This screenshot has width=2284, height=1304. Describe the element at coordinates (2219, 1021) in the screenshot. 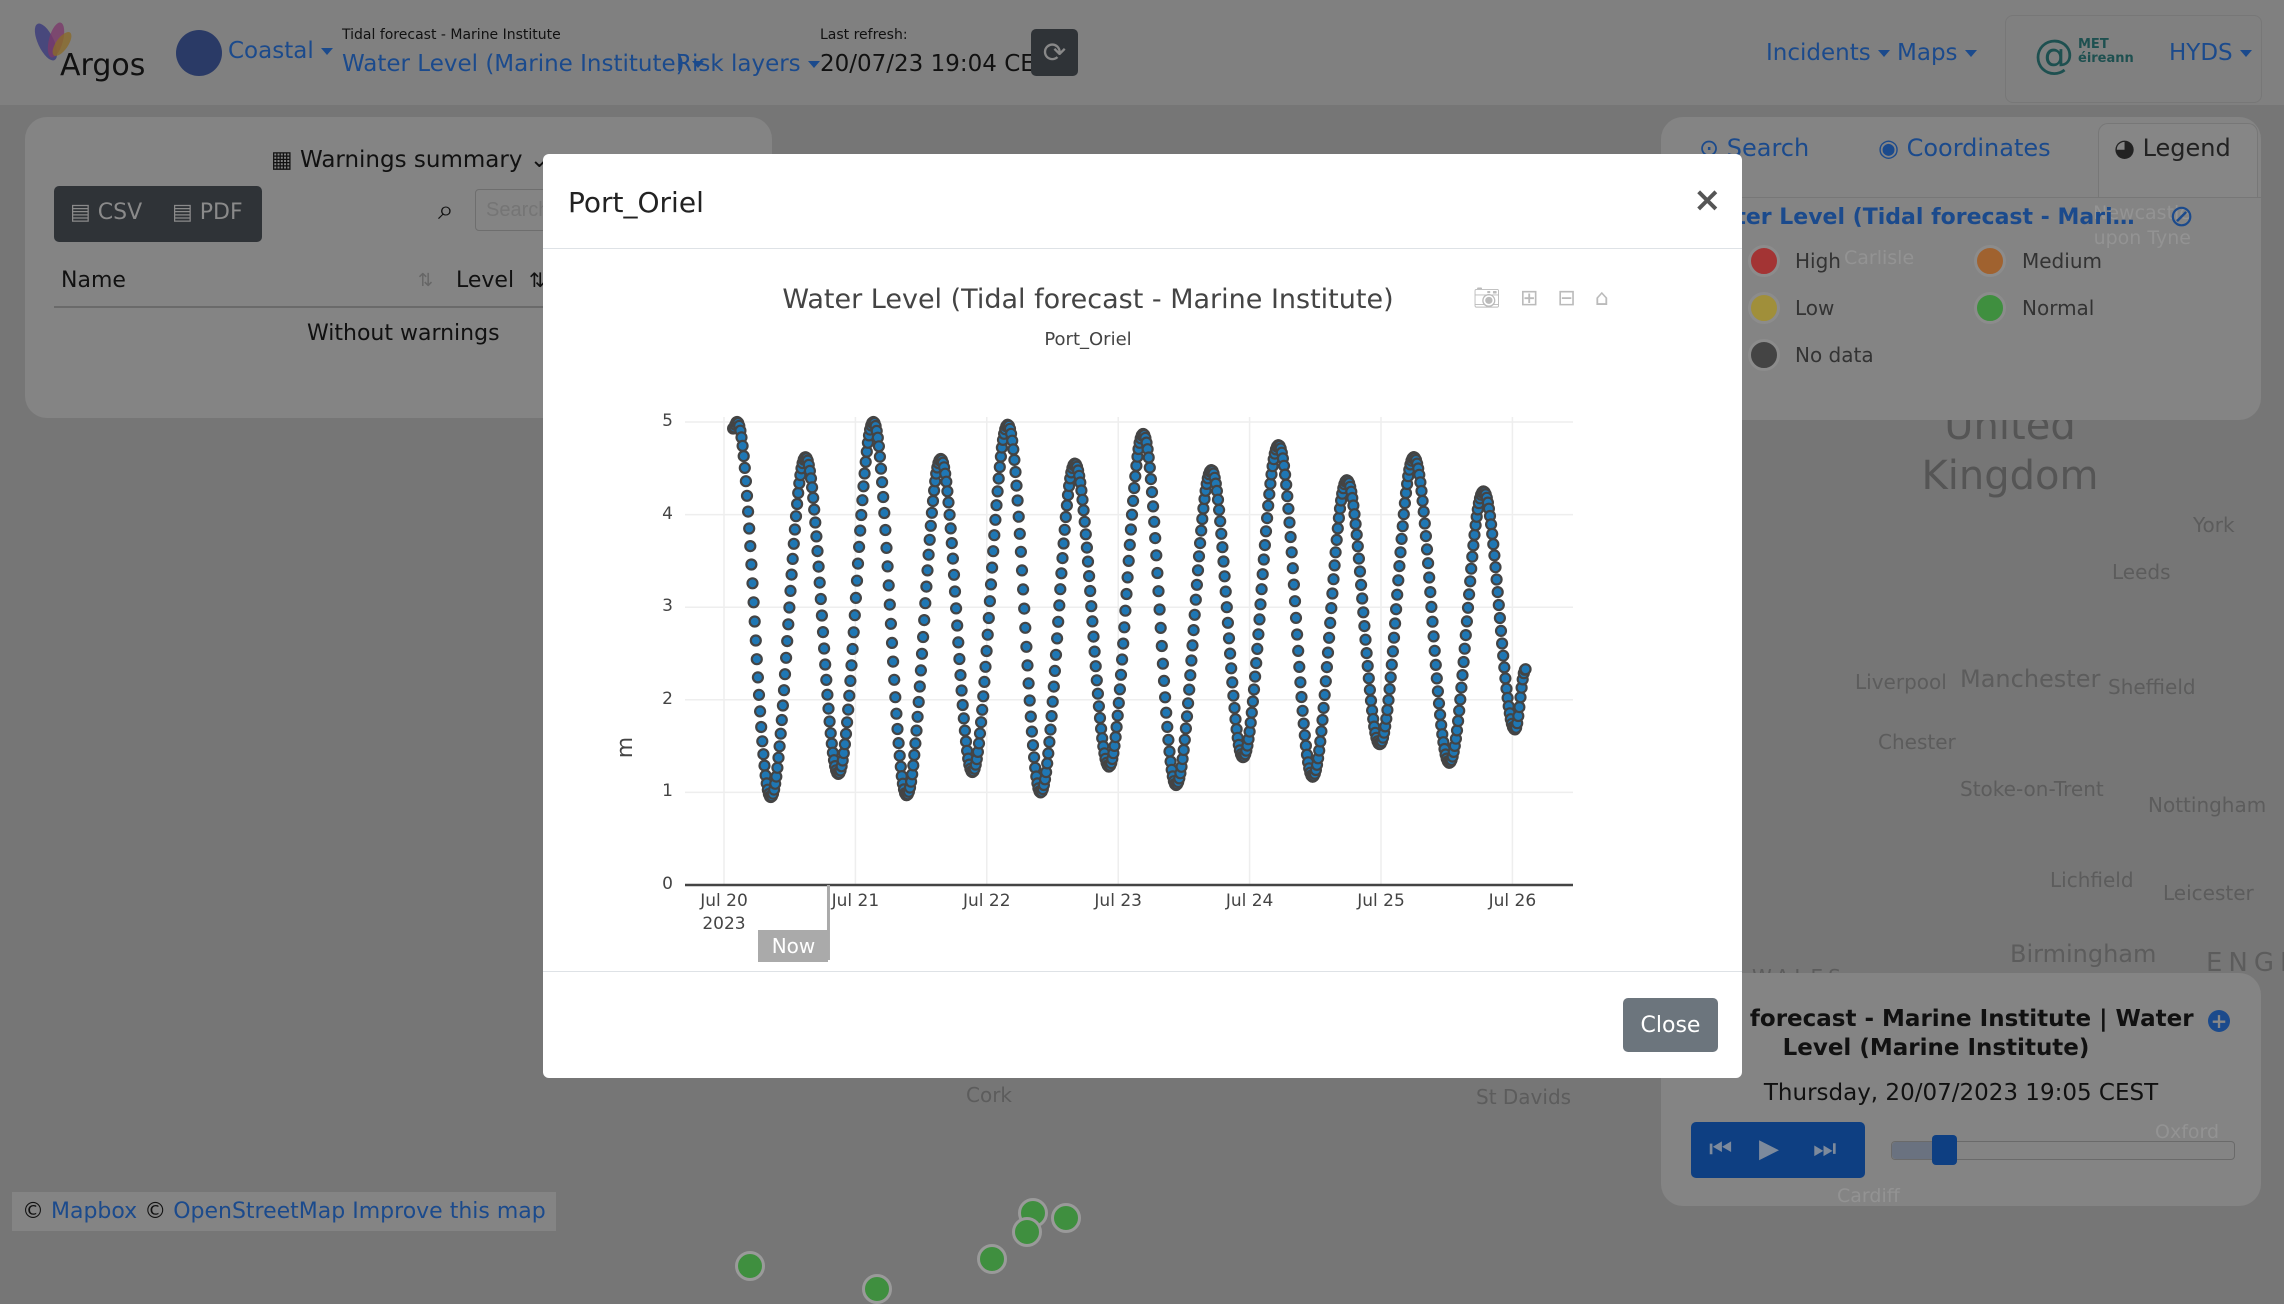

I see `add-icon: +` at that location.